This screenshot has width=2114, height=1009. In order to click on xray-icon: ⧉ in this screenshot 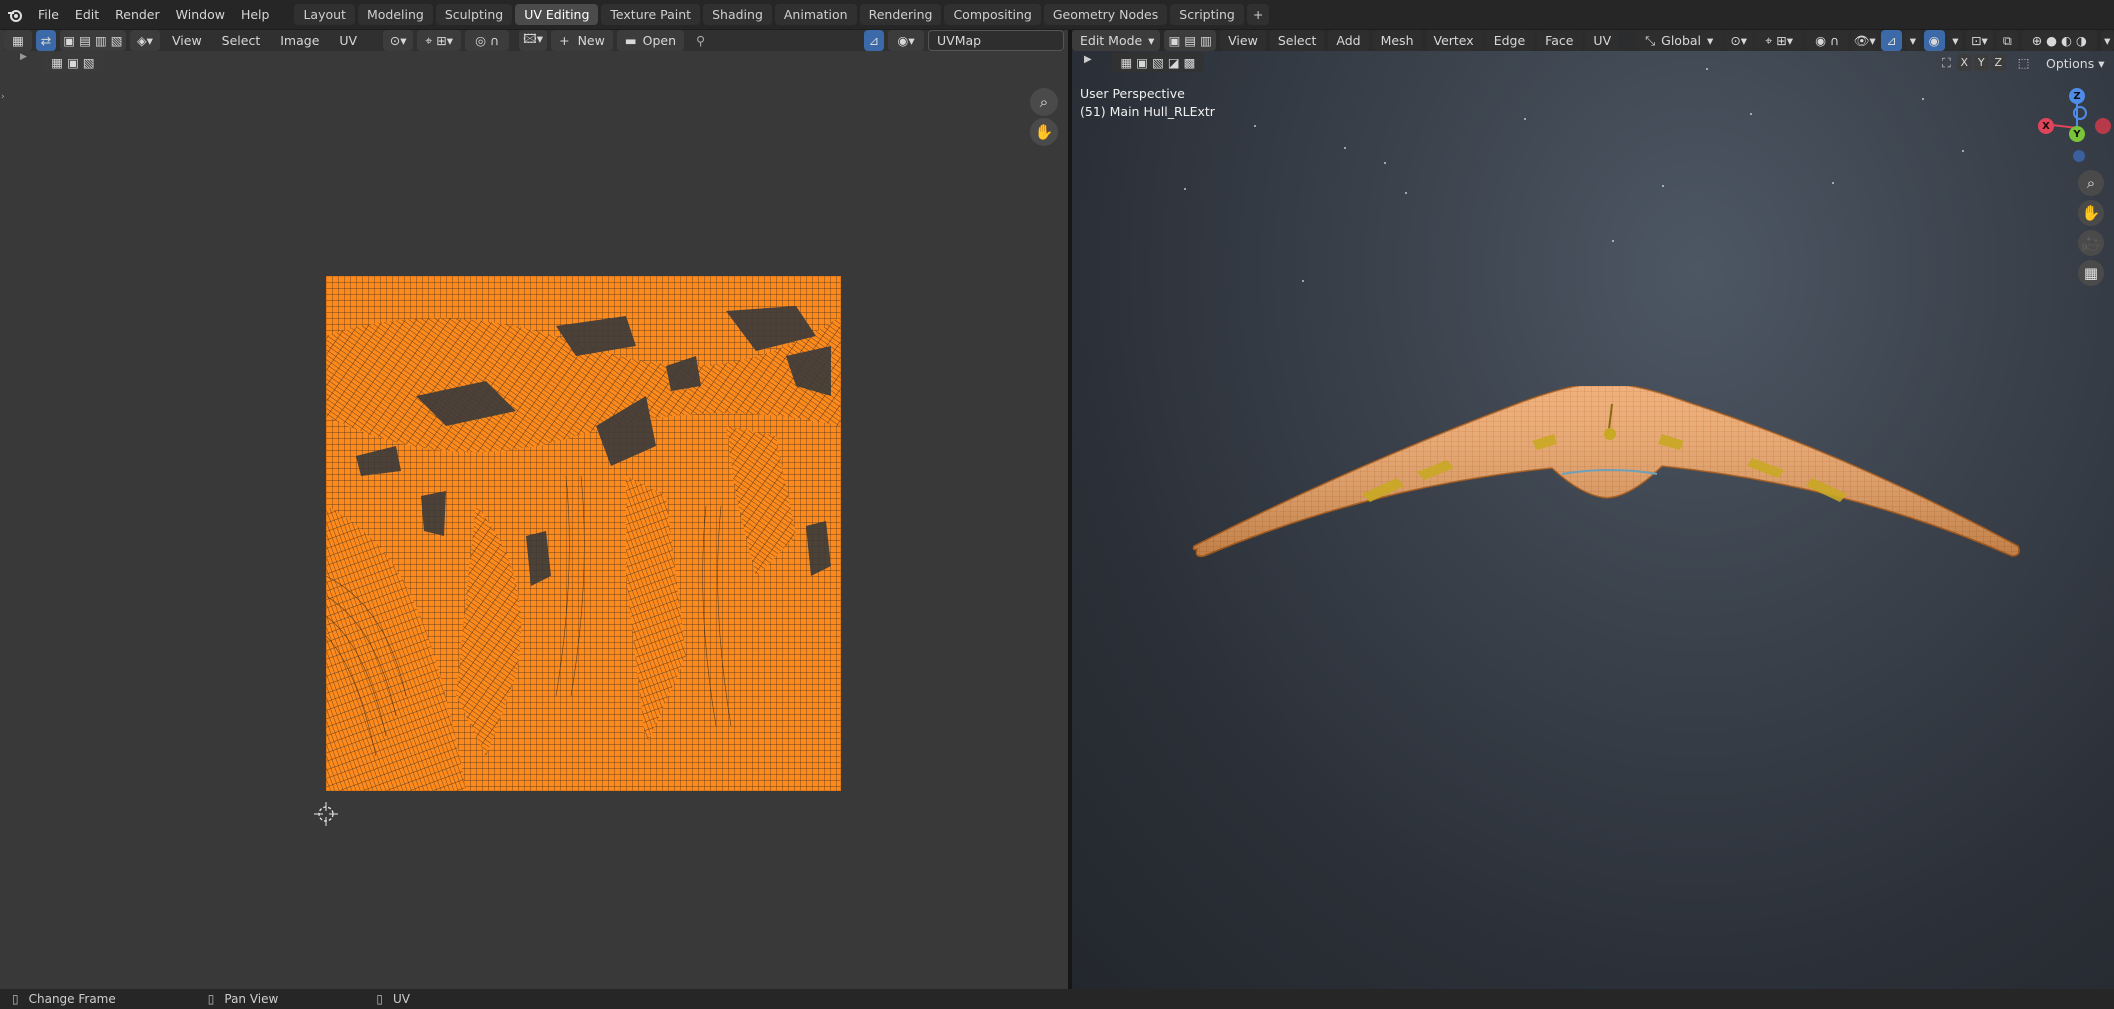, I will do `click(2007, 40)`.